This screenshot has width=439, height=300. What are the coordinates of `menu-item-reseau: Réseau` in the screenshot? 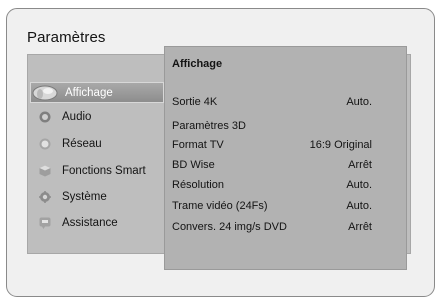 It's located at (98, 144).